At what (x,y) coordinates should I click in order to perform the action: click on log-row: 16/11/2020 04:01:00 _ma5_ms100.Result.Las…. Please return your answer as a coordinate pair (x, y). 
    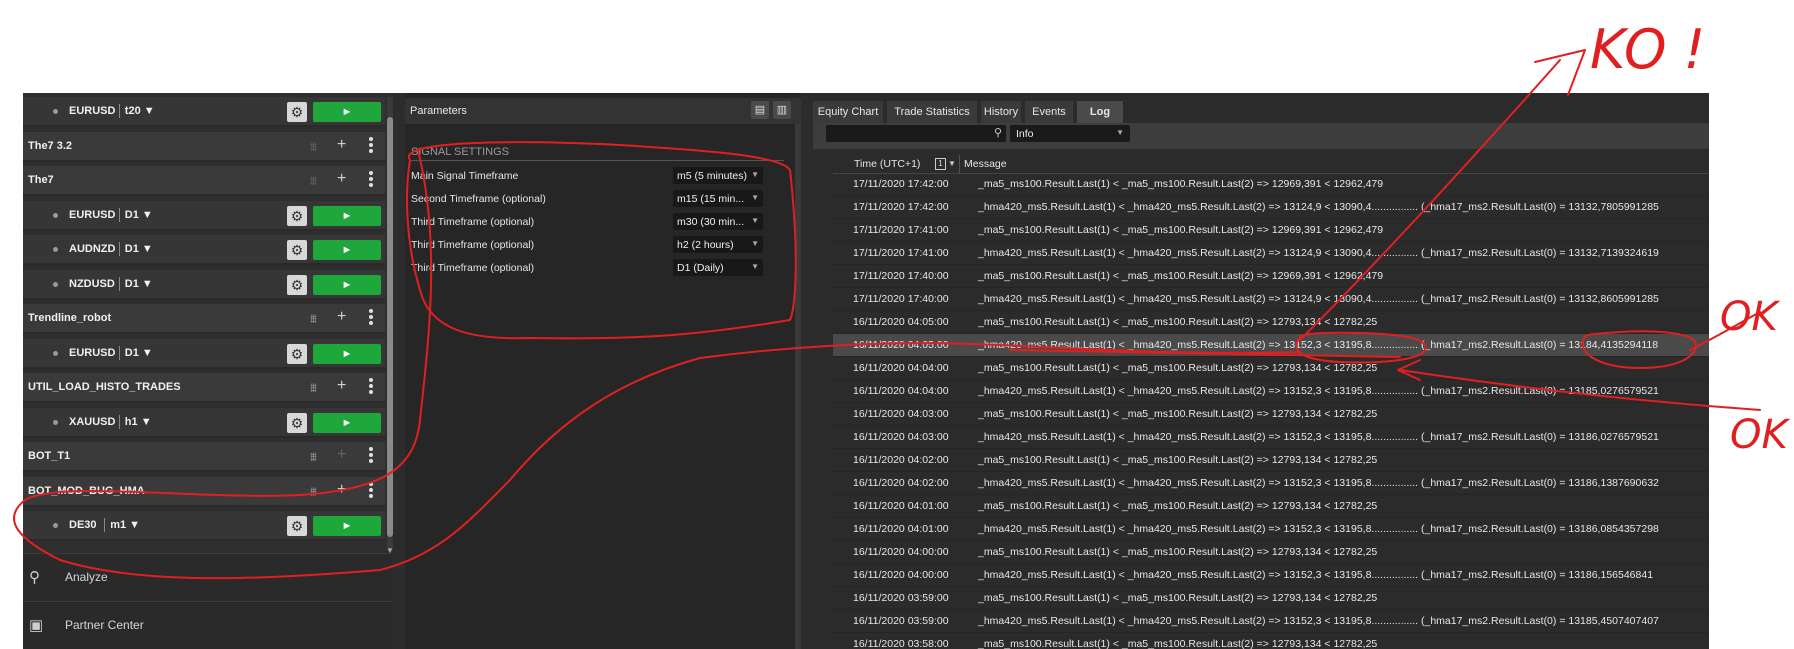
    Looking at the image, I should click on (1271, 506).